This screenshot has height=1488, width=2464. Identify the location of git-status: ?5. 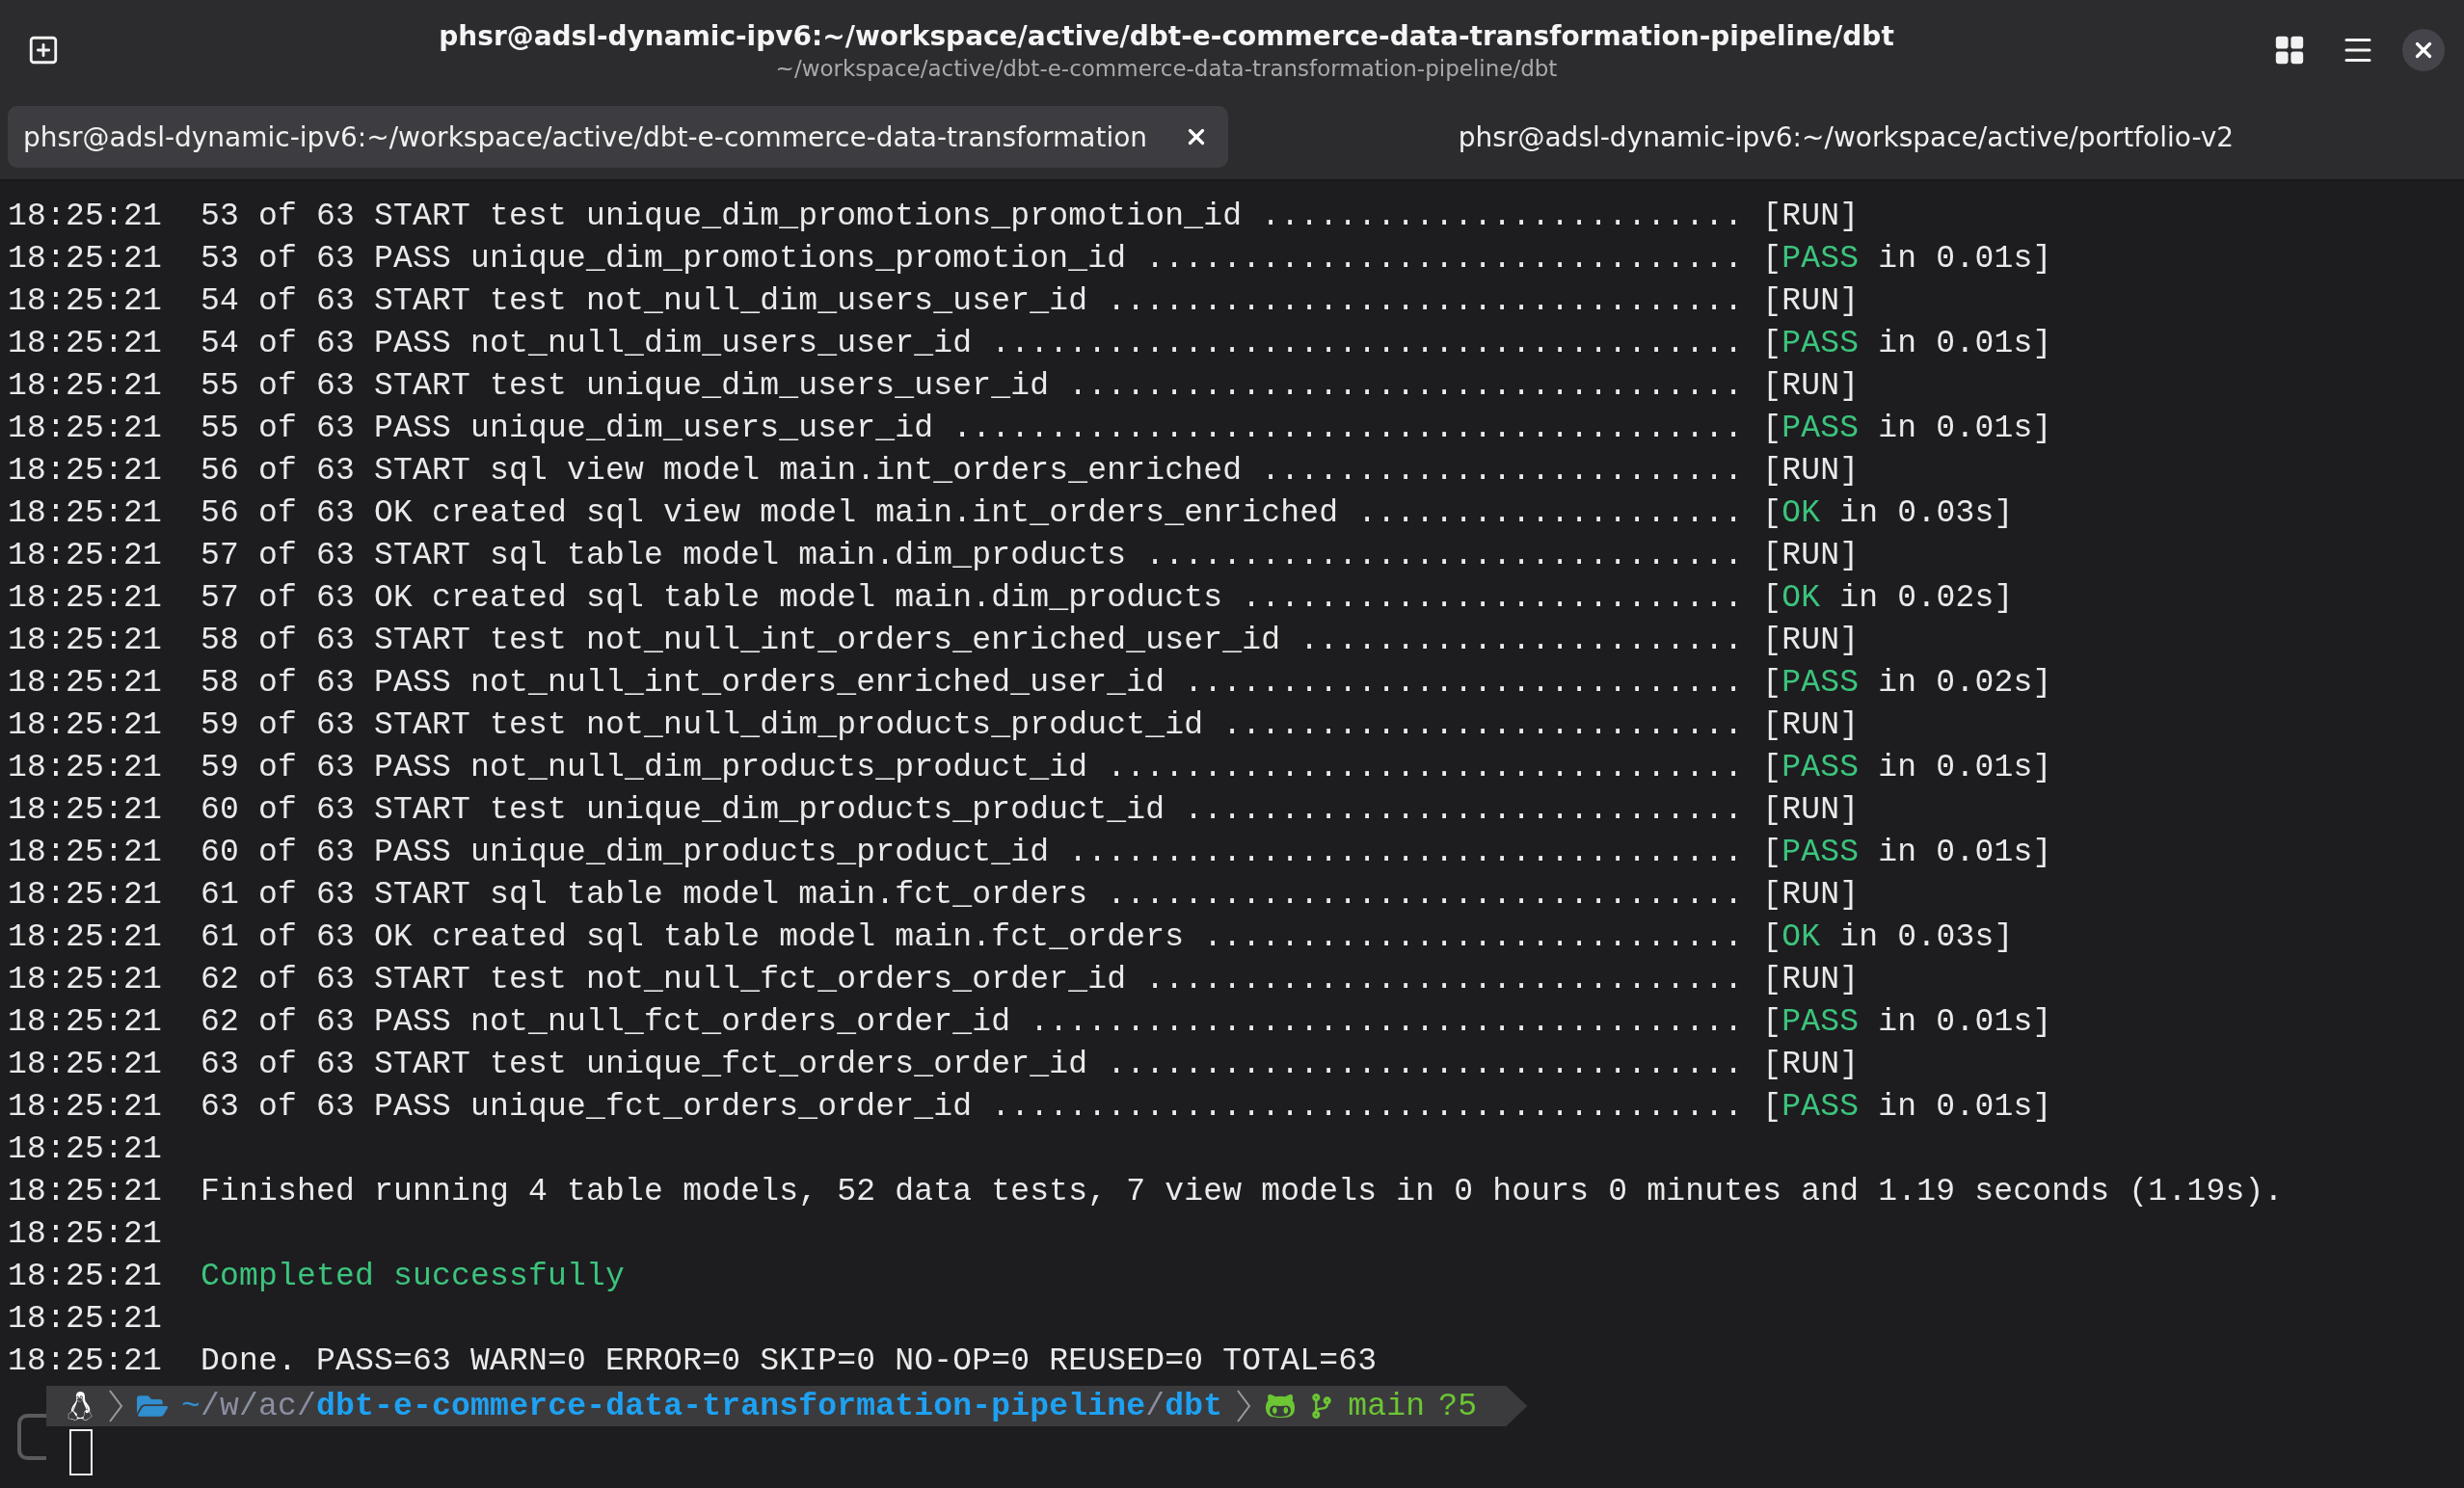
(1458, 1406).